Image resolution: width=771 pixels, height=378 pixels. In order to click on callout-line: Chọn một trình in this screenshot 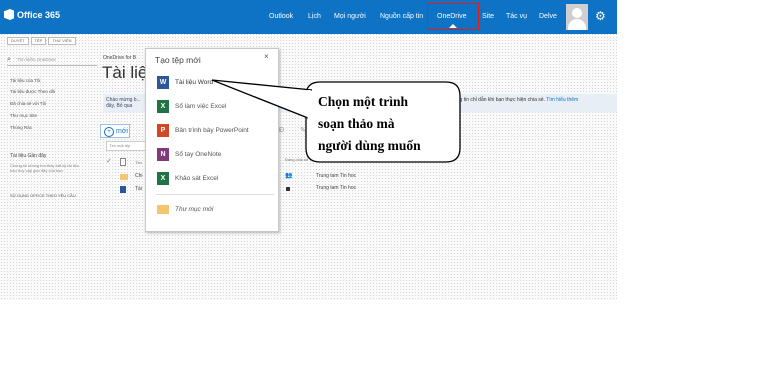, I will do `click(363, 101)`.